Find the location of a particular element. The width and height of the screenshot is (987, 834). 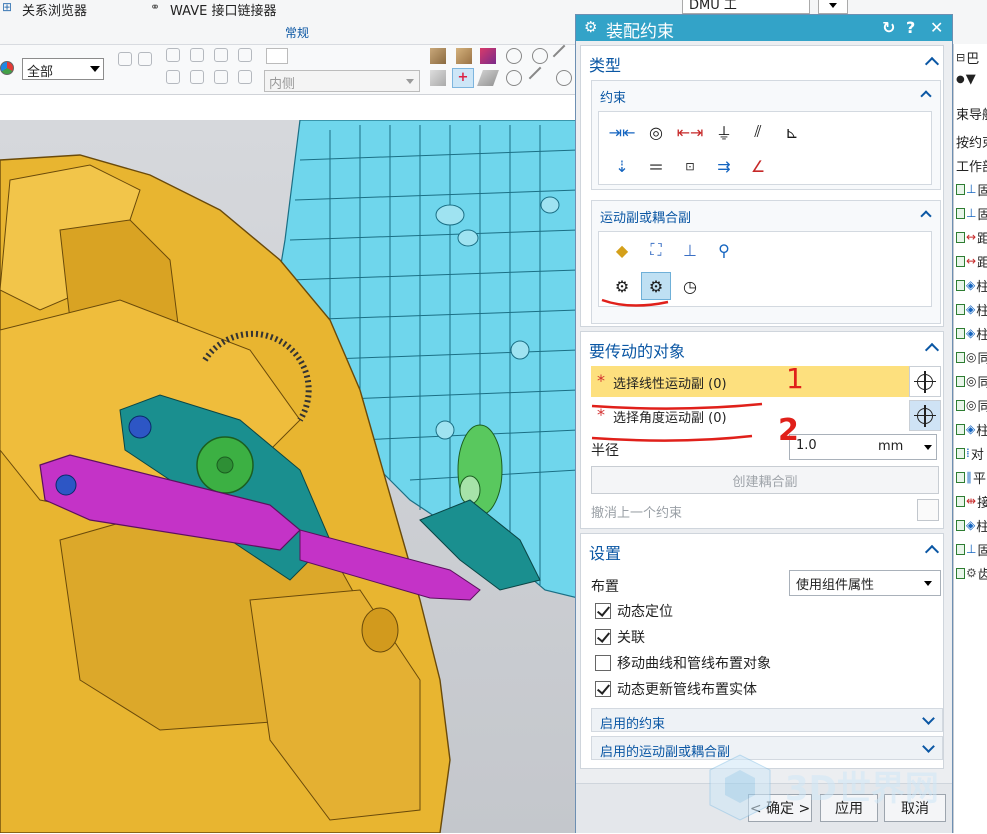

concentric-icon: ◎ is located at coordinates (656, 132).